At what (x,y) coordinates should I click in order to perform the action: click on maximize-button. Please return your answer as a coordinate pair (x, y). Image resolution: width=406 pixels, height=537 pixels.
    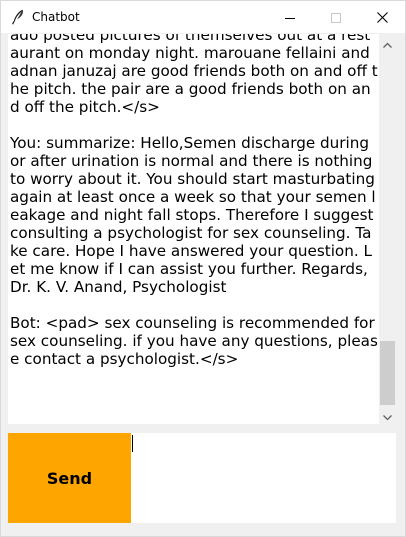
    Looking at the image, I should click on (336, 17).